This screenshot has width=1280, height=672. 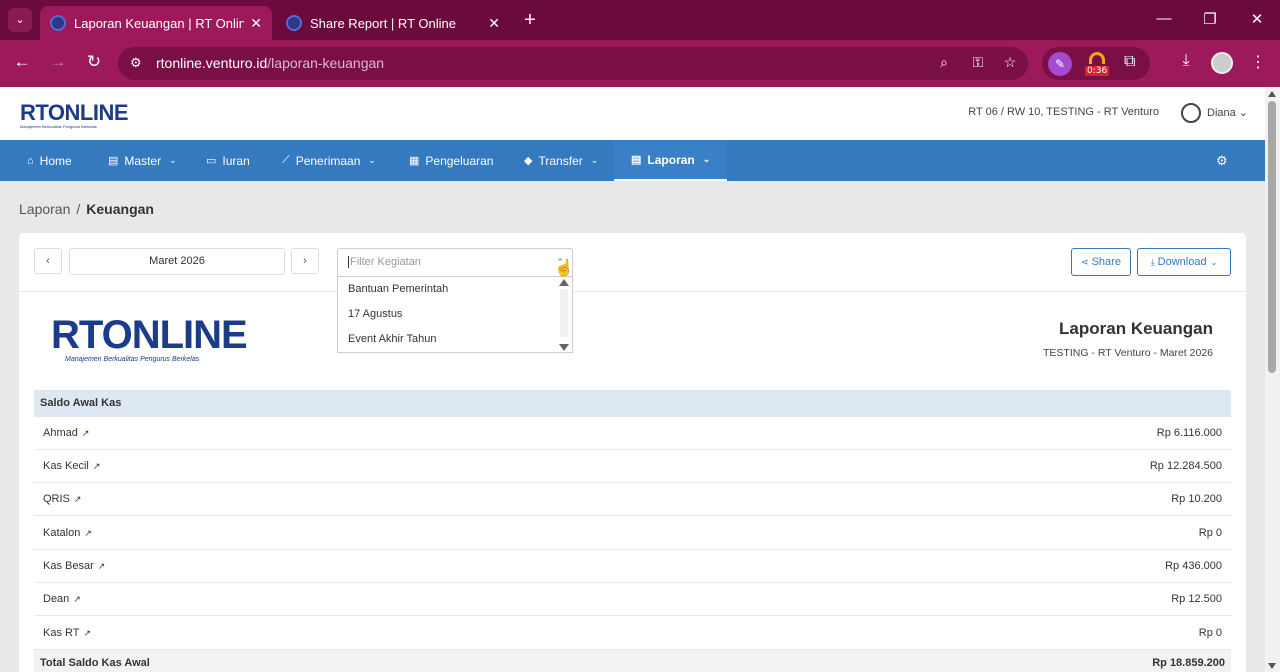 What do you see at coordinates (1129, 62) in the screenshot?
I see `extensions-puzzle-icon: ⧉` at bounding box center [1129, 62].